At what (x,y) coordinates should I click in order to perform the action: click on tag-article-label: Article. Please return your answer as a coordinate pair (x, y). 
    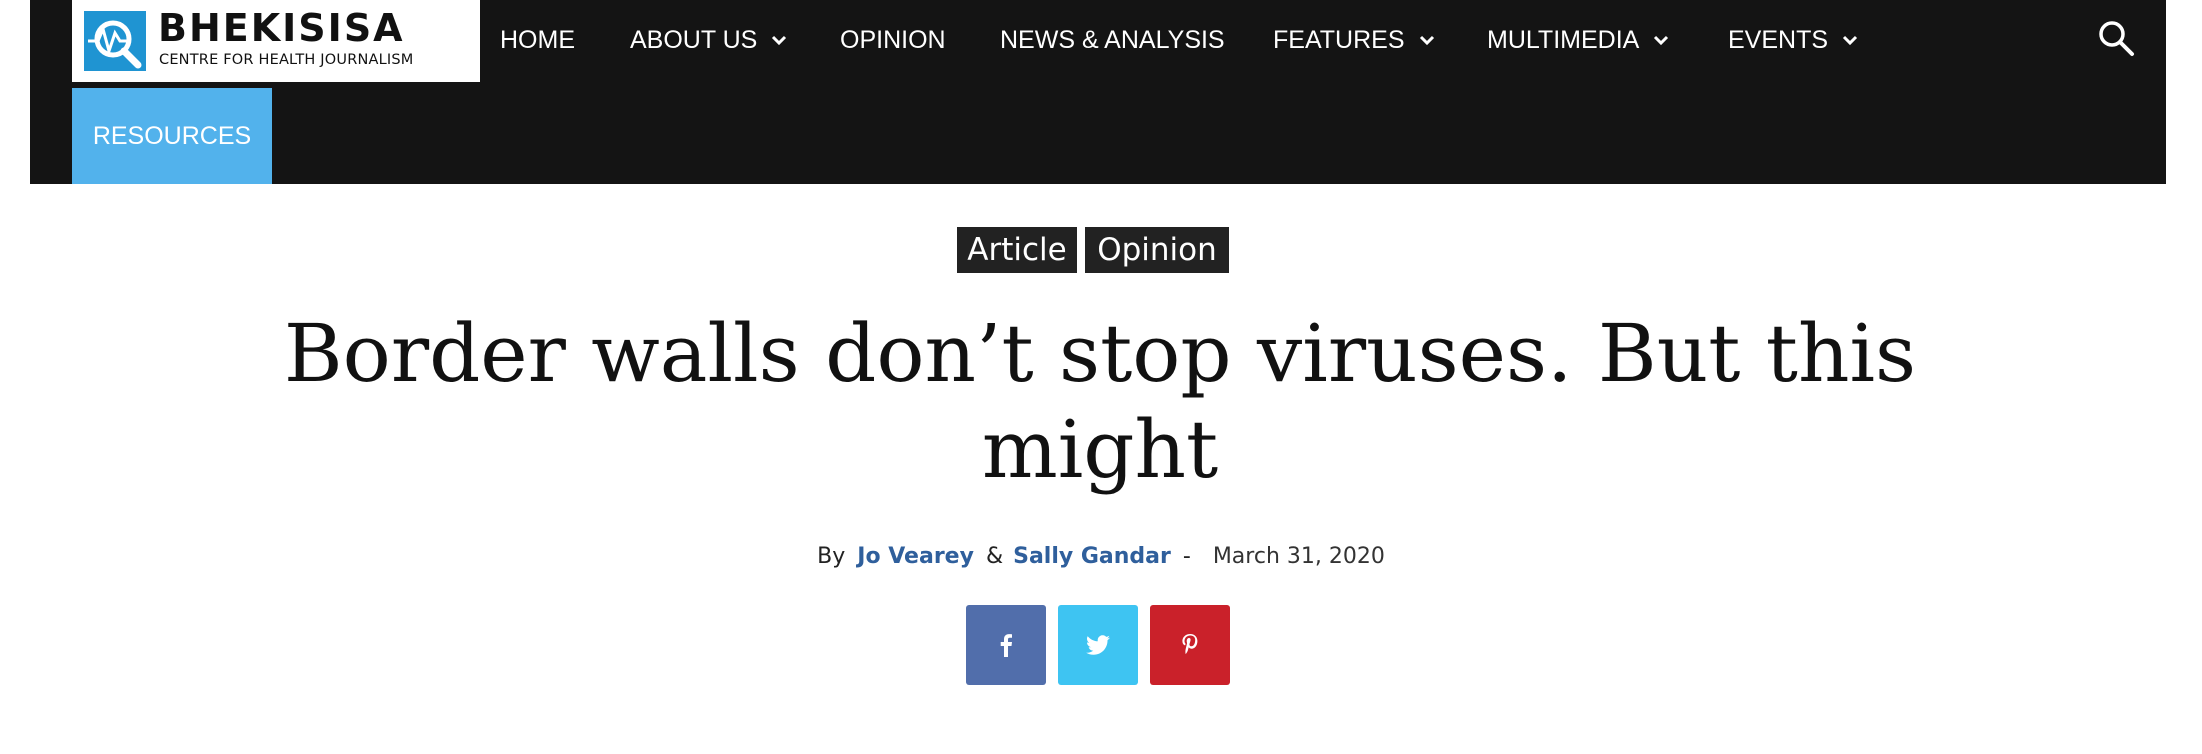
    Looking at the image, I should click on (1017, 250).